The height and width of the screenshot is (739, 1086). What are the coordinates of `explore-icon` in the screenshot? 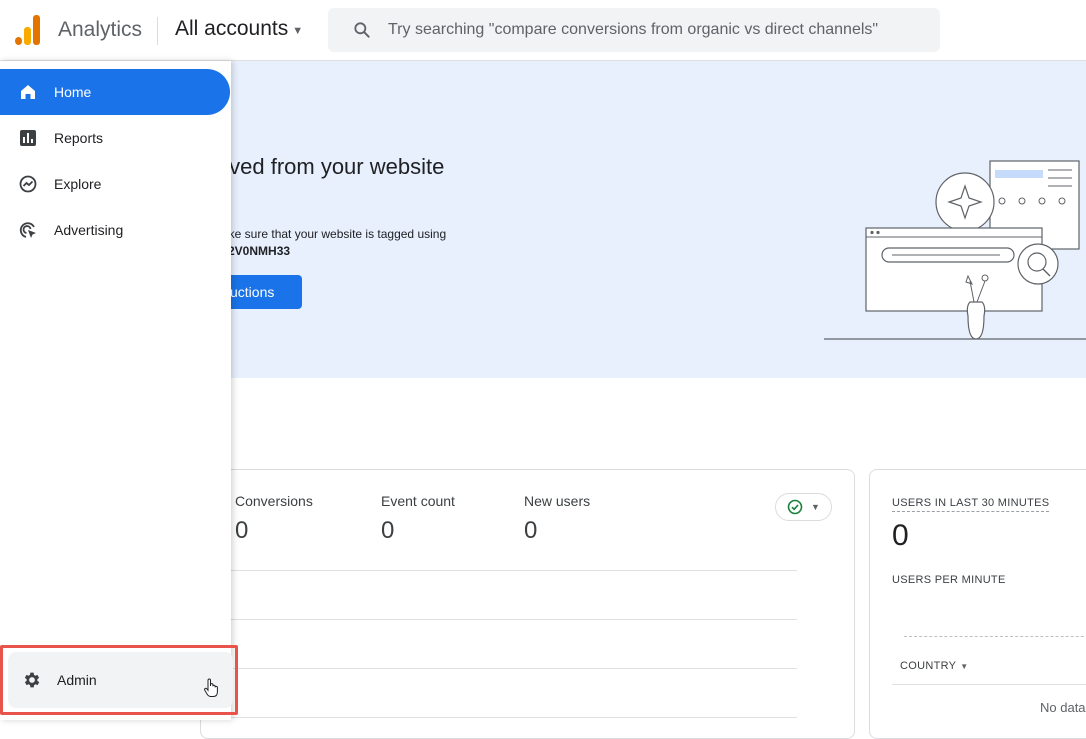 It's located at (28, 184).